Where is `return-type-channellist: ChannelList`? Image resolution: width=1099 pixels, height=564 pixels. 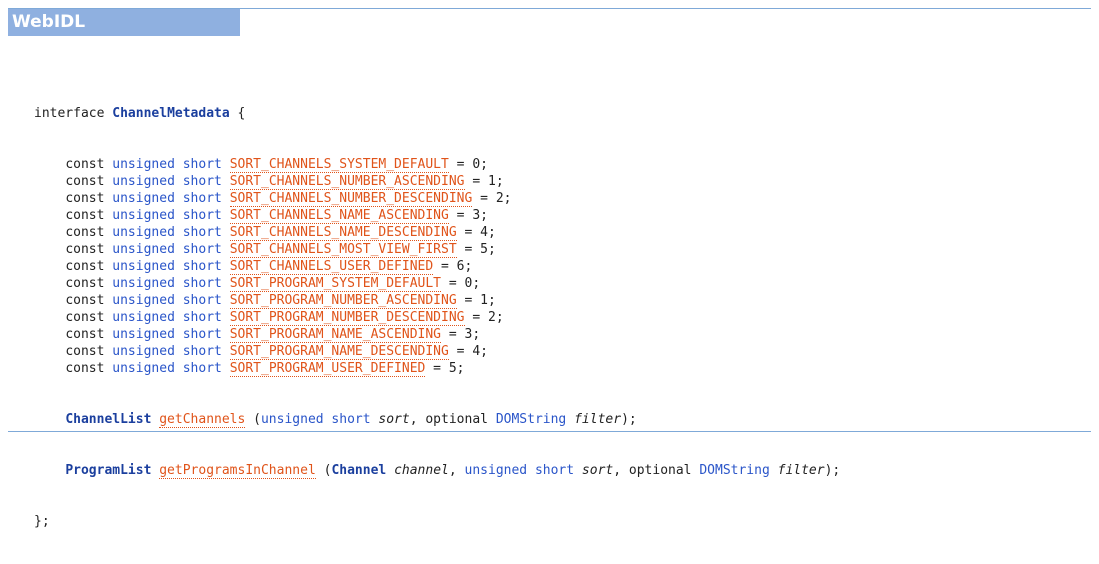
return-type-channellist: ChannelList is located at coordinates (108, 419).